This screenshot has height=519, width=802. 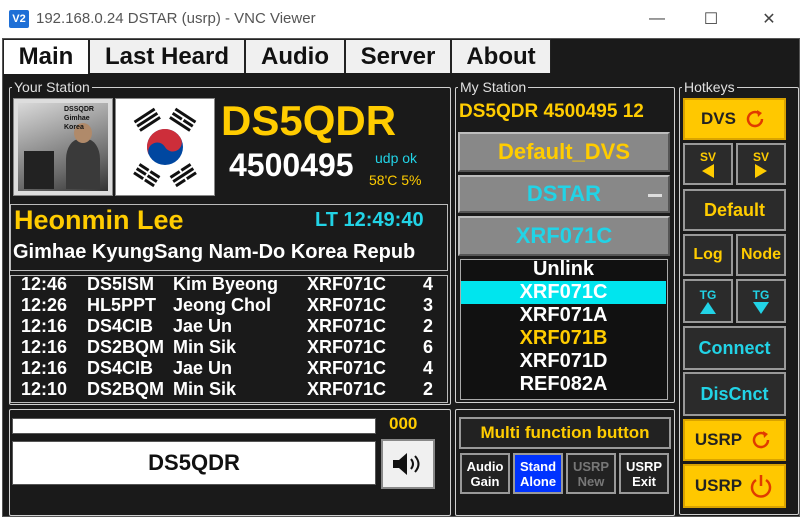 I want to click on sv-next-label: SV, so click(x=760, y=157).